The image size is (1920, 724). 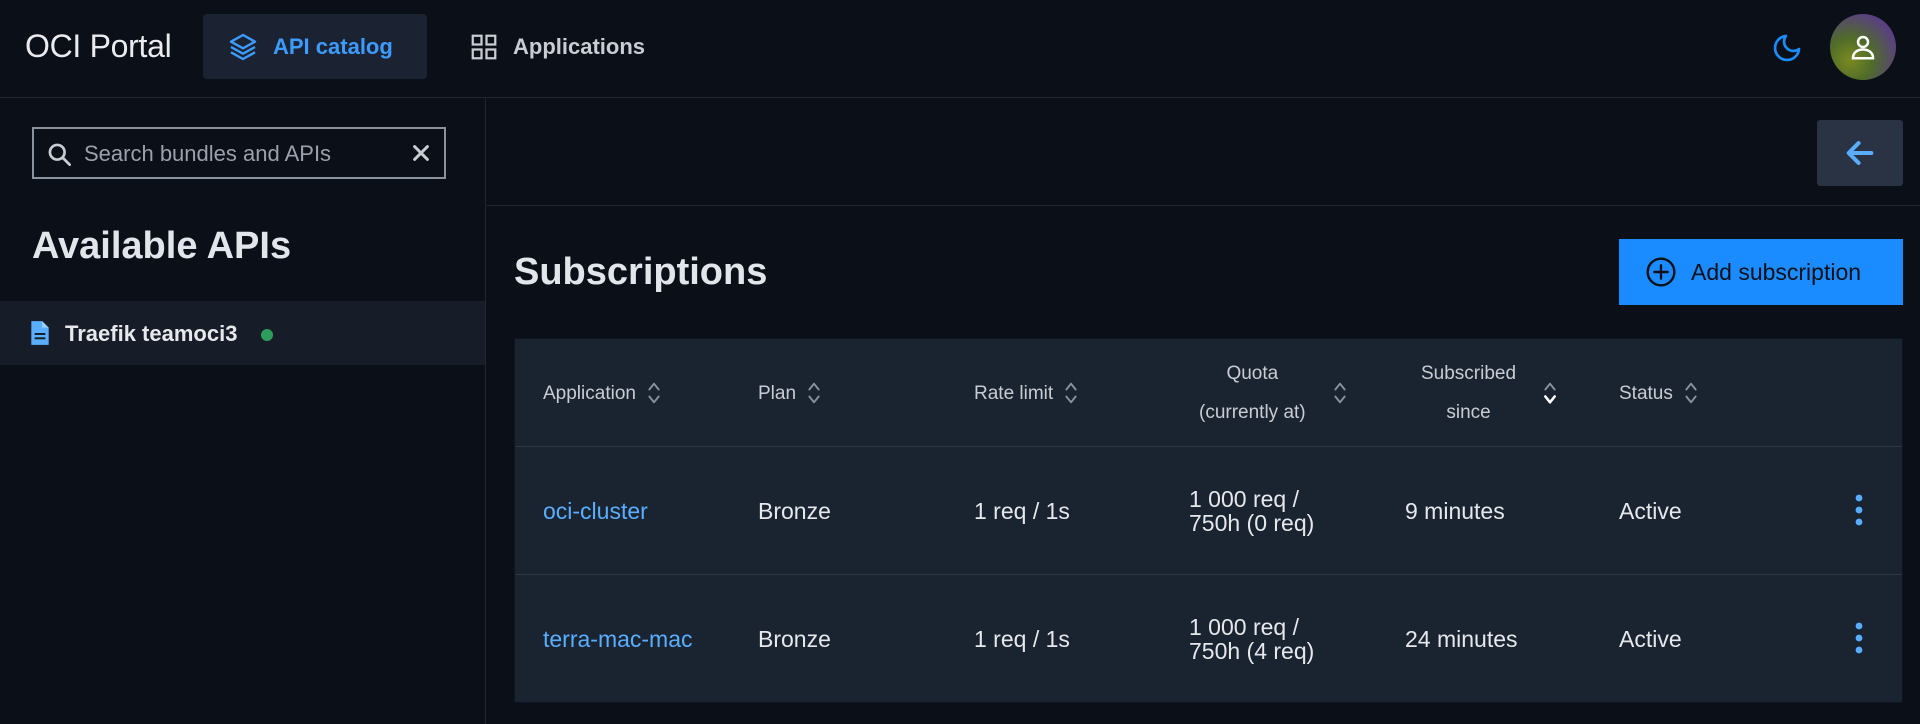 What do you see at coordinates (40, 333) in the screenshot?
I see `document-icon` at bounding box center [40, 333].